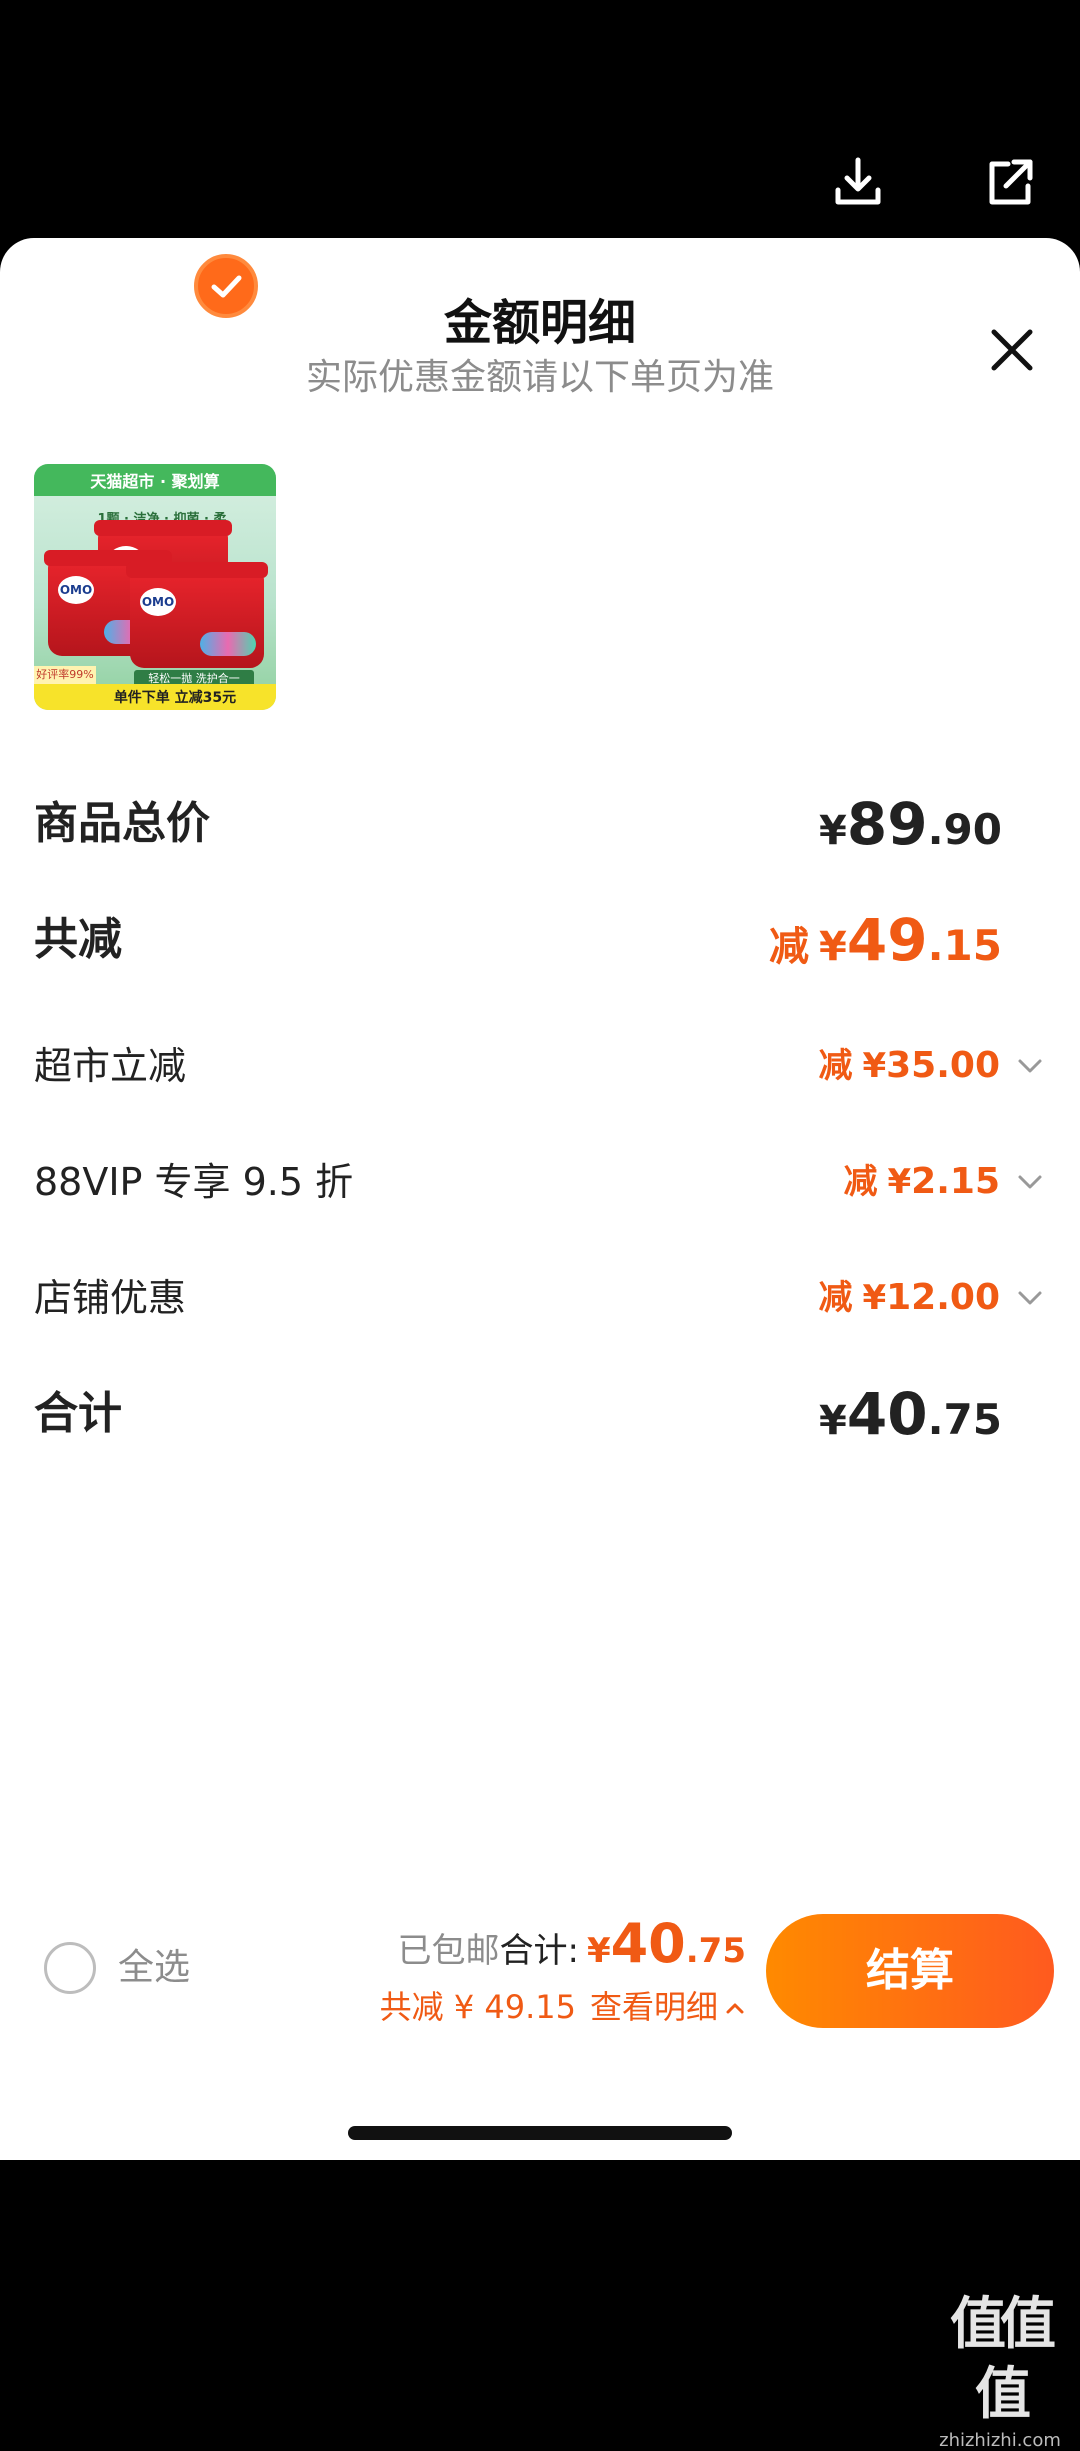 The image size is (1080, 2451). I want to click on share-icon, so click(1010, 182).